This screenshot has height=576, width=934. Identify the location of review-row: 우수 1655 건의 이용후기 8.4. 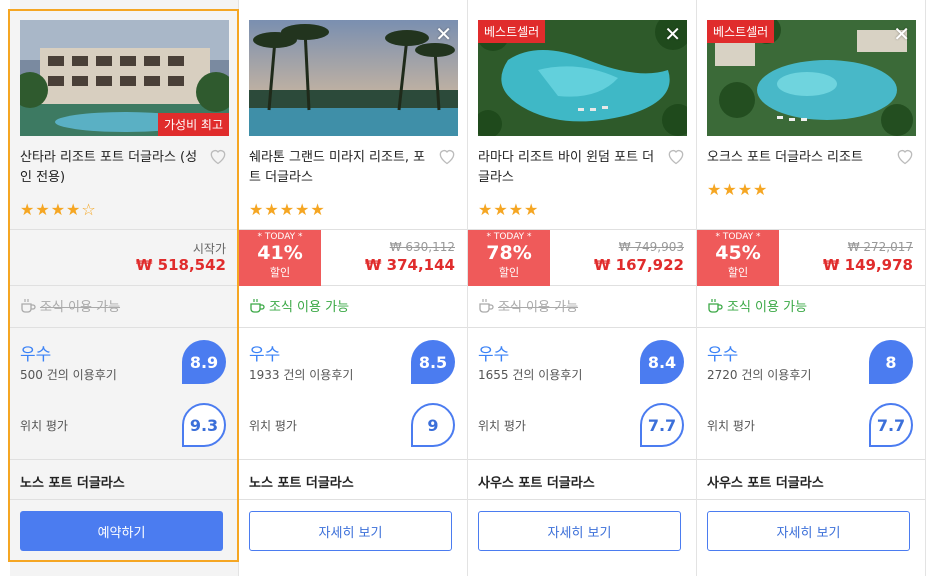
(582, 360).